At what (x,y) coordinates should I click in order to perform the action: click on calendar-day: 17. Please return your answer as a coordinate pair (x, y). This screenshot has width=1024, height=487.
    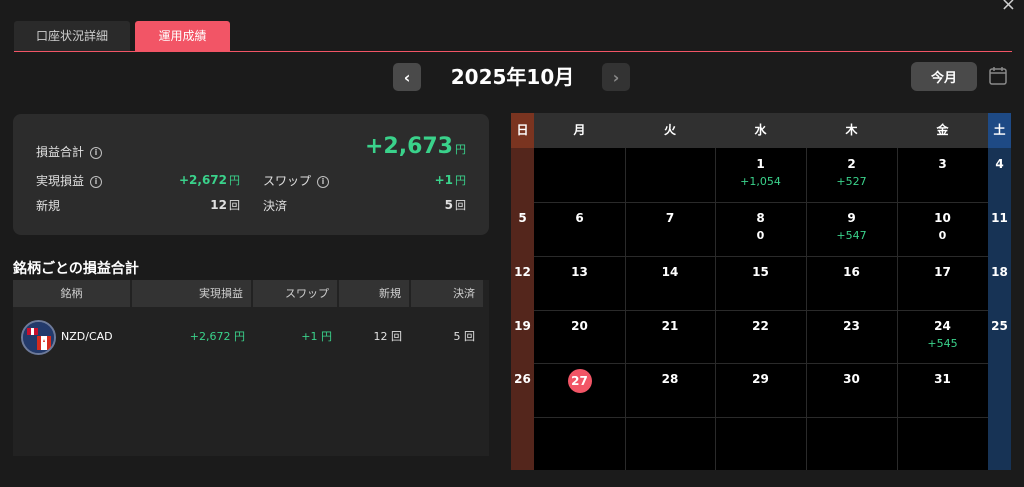
    Looking at the image, I should click on (942, 272).